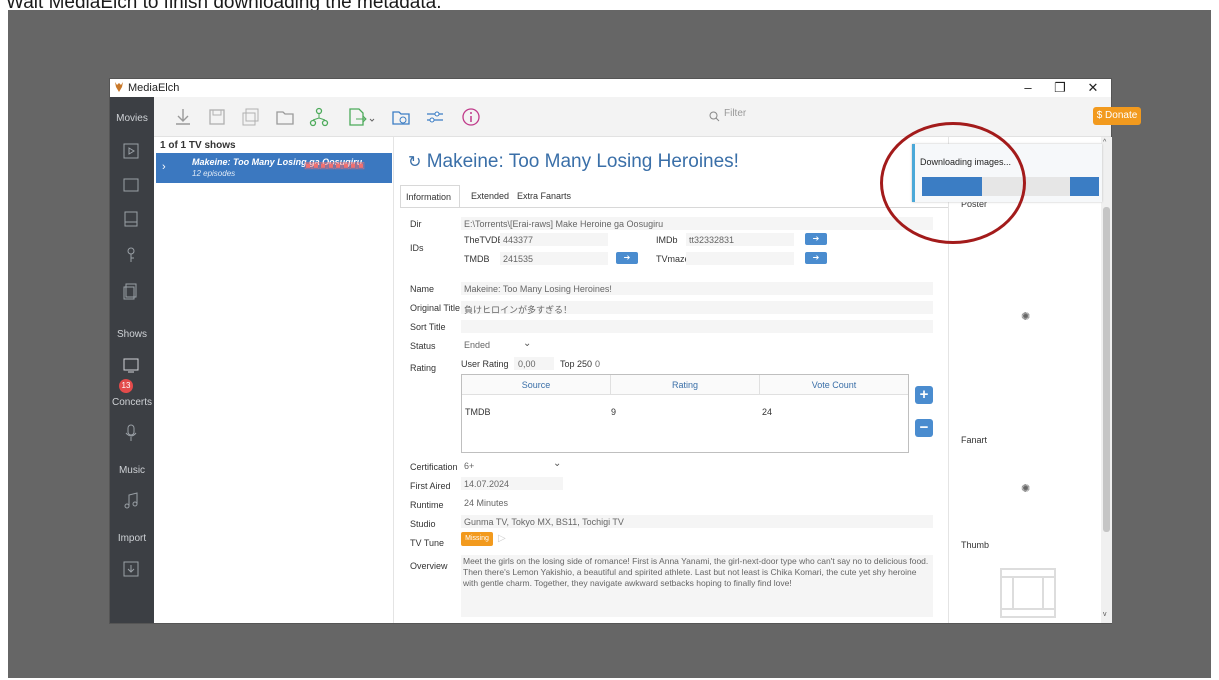  I want to click on ratings-col-rating: Rating, so click(685, 385).